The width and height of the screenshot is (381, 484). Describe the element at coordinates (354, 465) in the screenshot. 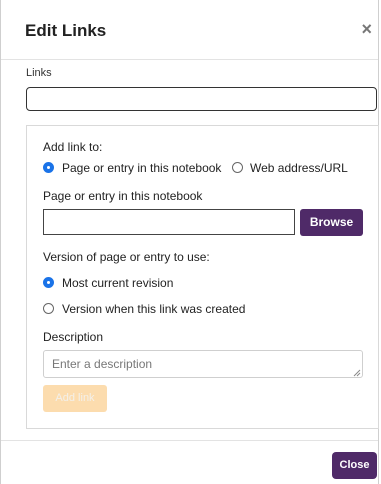

I see `close-button: Close` at that location.